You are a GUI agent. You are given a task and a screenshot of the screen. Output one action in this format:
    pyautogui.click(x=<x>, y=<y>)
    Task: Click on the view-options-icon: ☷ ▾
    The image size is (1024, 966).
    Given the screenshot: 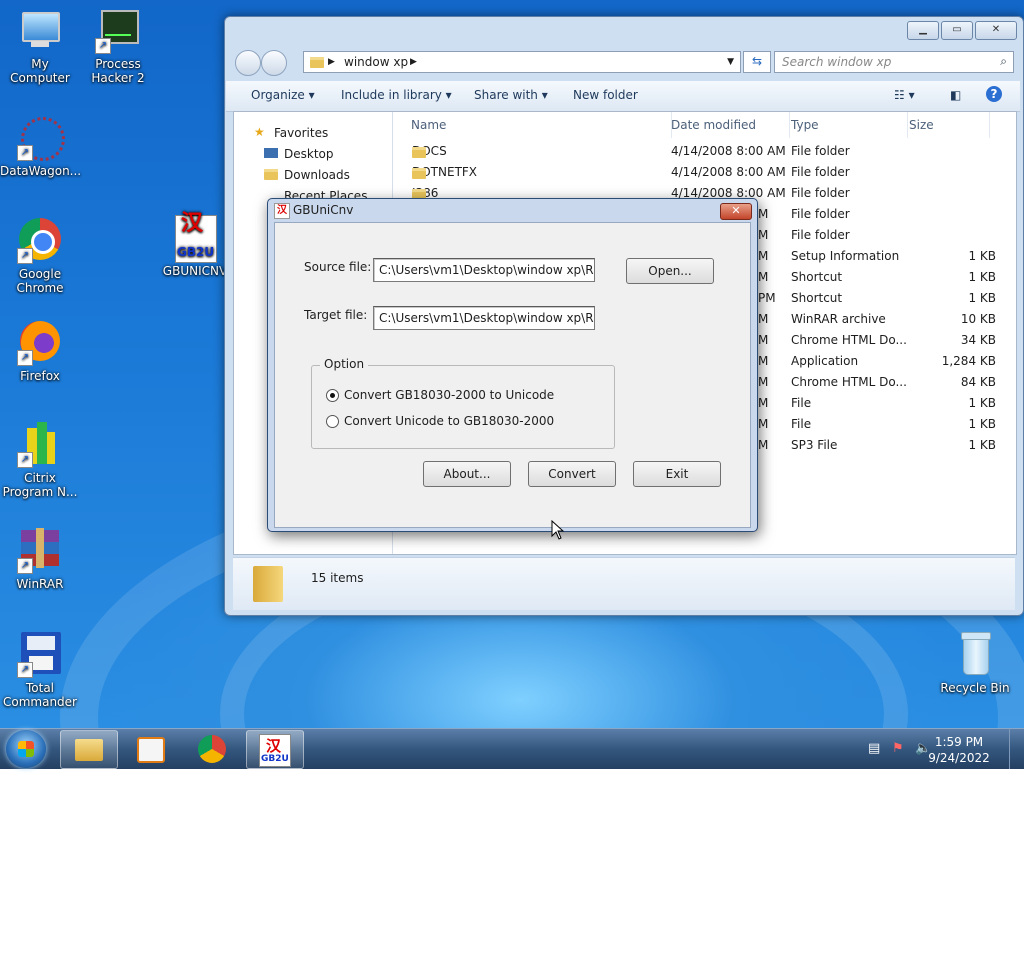 What is the action you would take?
    pyautogui.click(x=904, y=95)
    